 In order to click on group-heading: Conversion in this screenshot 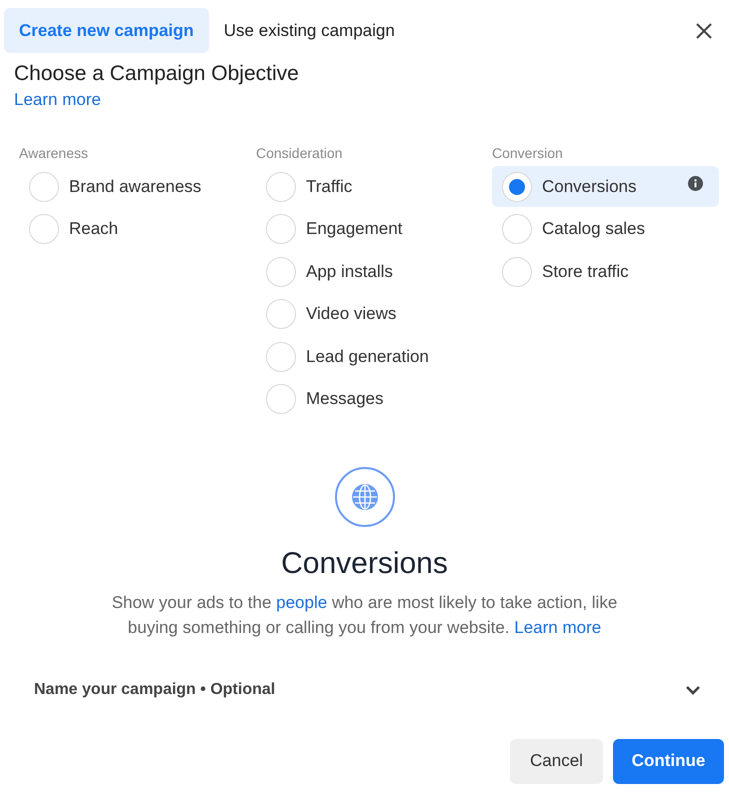, I will do `click(528, 153)`.